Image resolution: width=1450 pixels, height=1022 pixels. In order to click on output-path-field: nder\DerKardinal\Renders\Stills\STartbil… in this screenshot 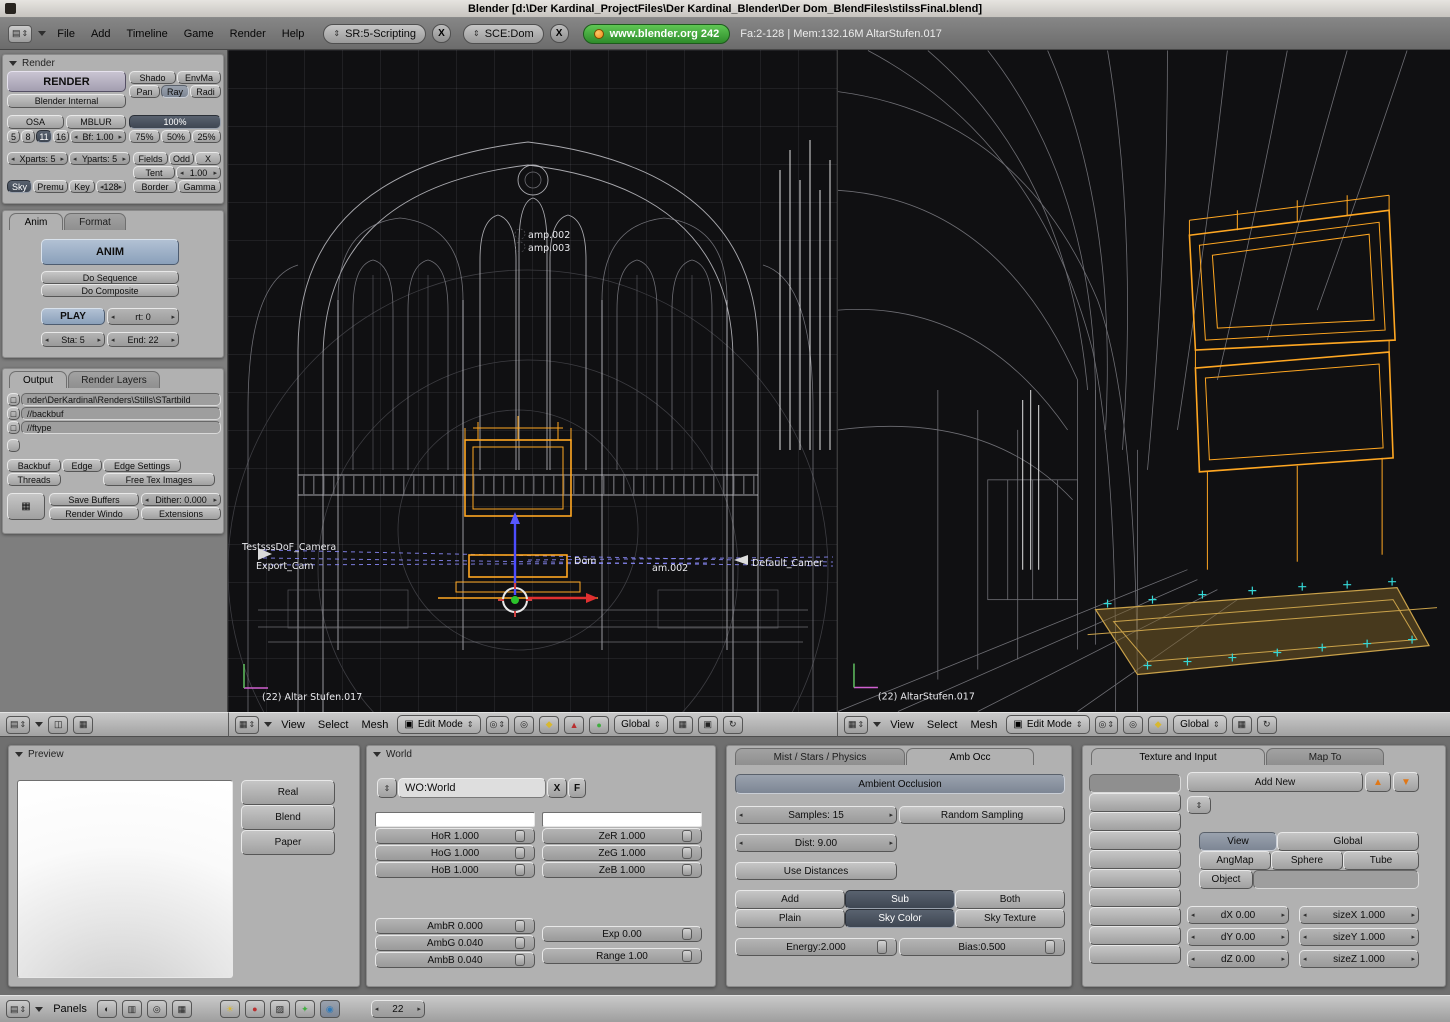, I will do `click(121, 399)`.